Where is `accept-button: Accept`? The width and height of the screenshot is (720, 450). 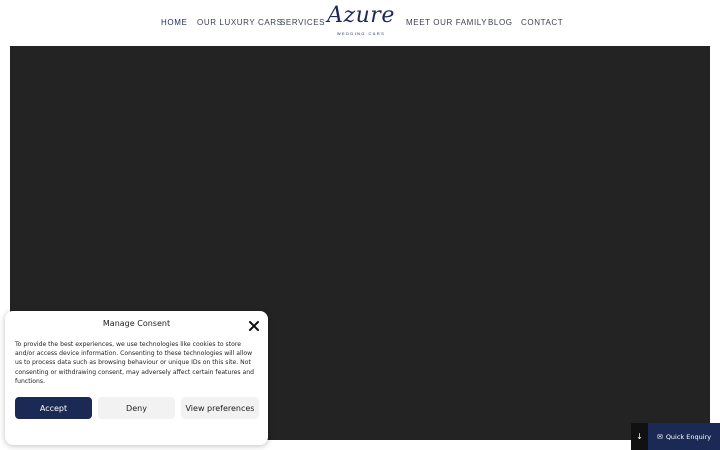
accept-button: Accept is located at coordinates (53, 408).